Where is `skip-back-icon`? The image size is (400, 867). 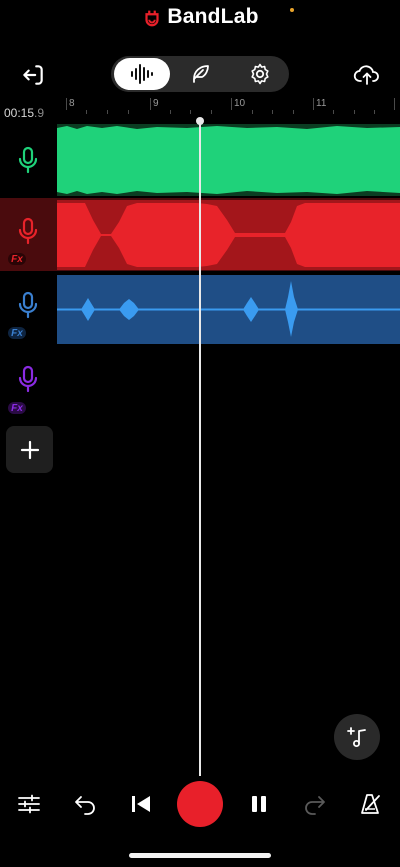 skip-back-icon is located at coordinates (141, 804).